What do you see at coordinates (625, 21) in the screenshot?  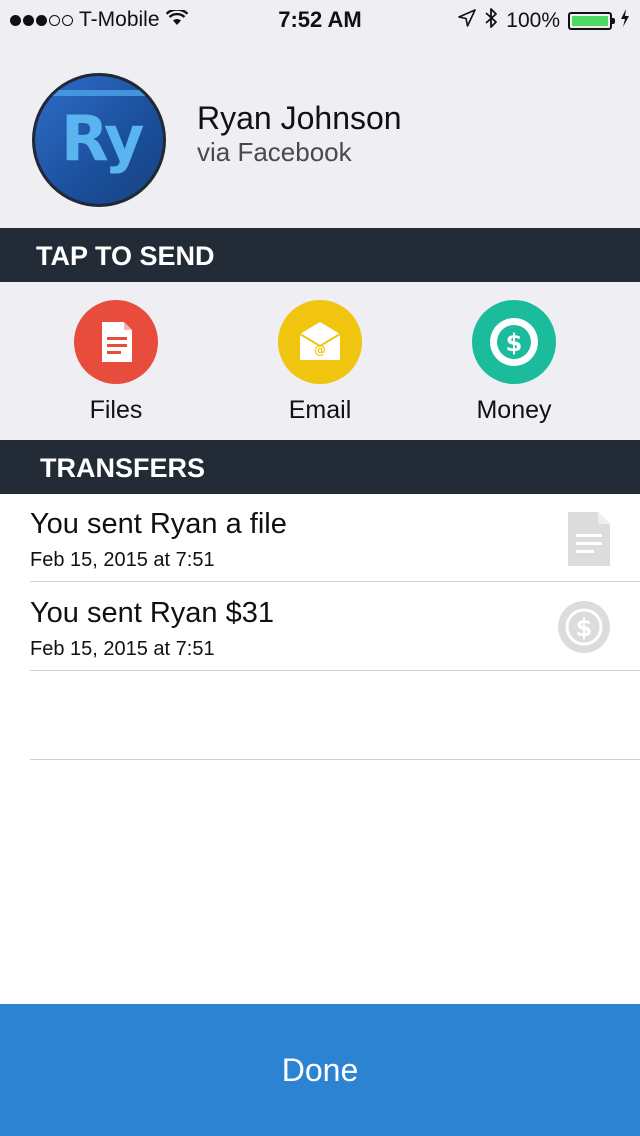 I see `charging-bolt-icon` at bounding box center [625, 21].